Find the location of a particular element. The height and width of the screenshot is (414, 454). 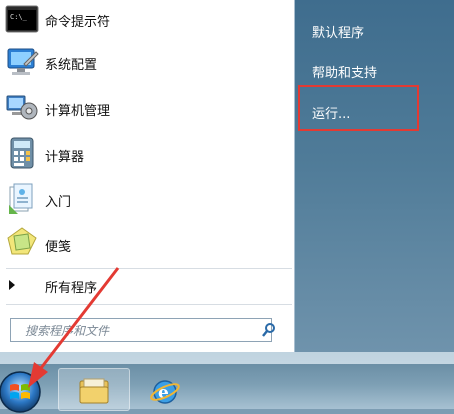

svg-text: C:\_ is located at coordinates (19, 17).